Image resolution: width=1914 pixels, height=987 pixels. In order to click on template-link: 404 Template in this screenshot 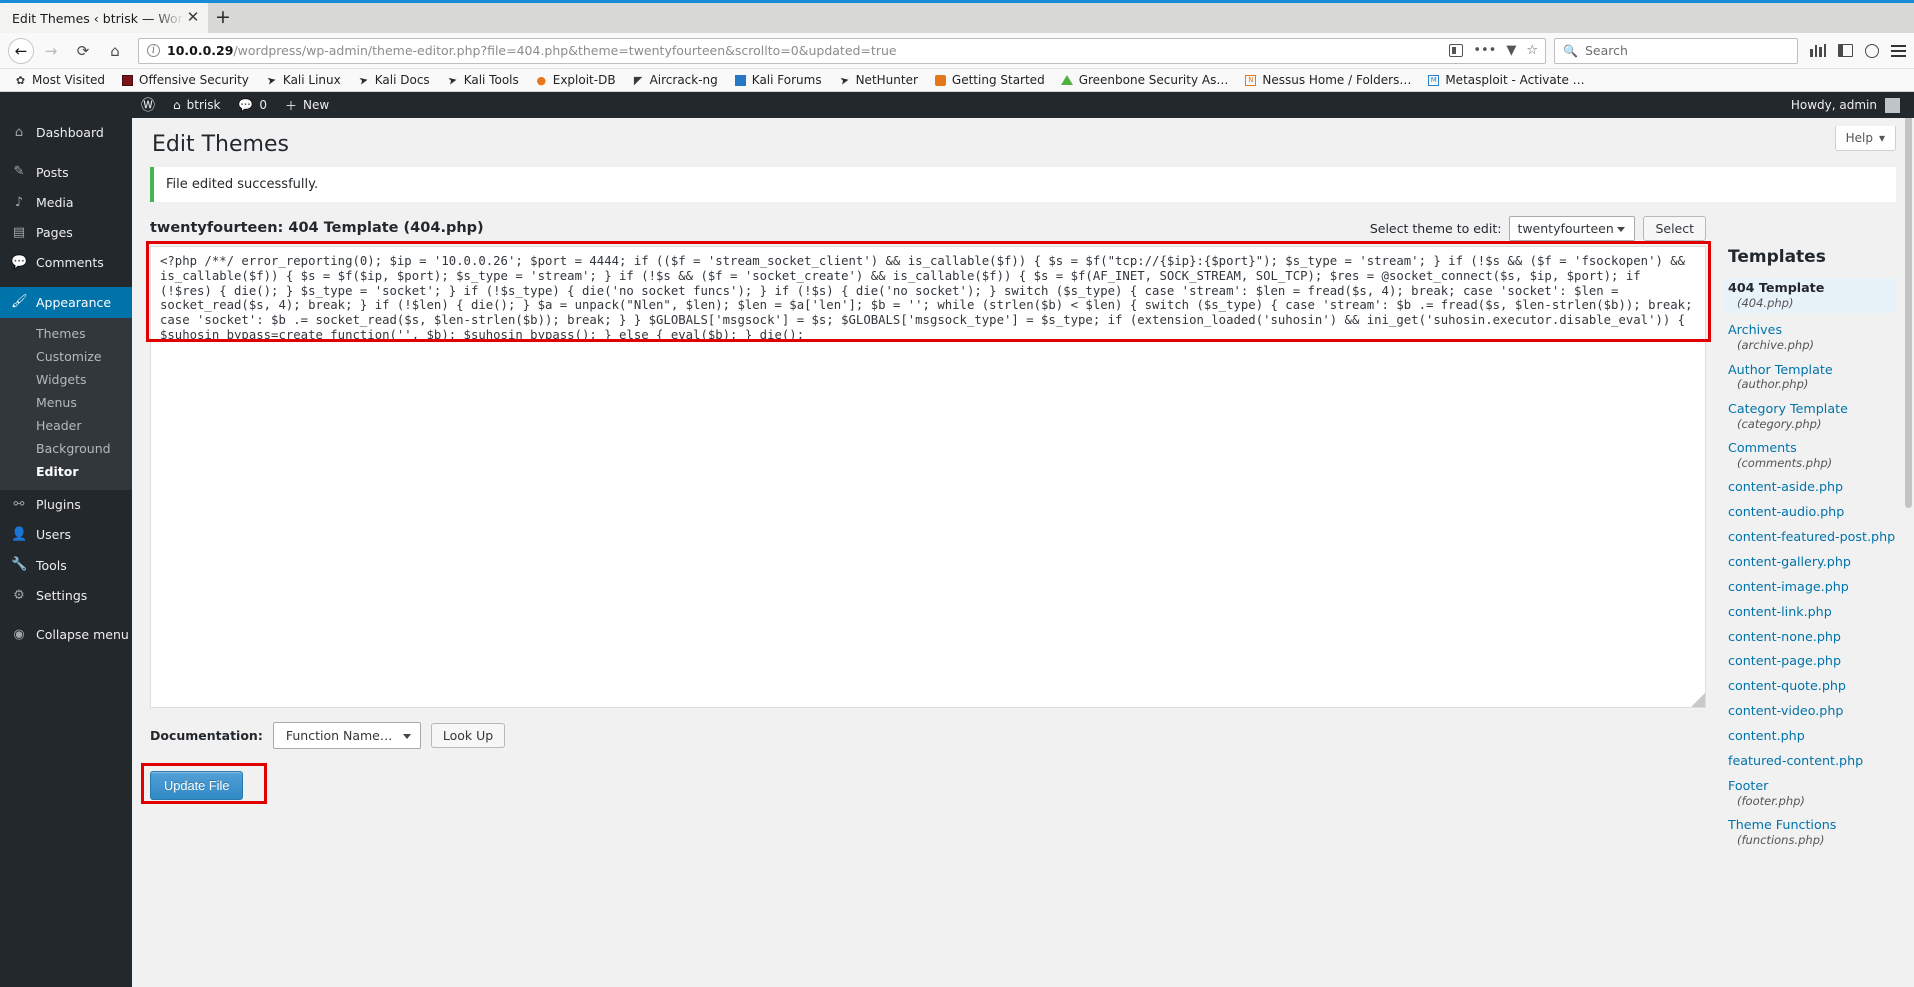, I will do `click(1810, 288)`.